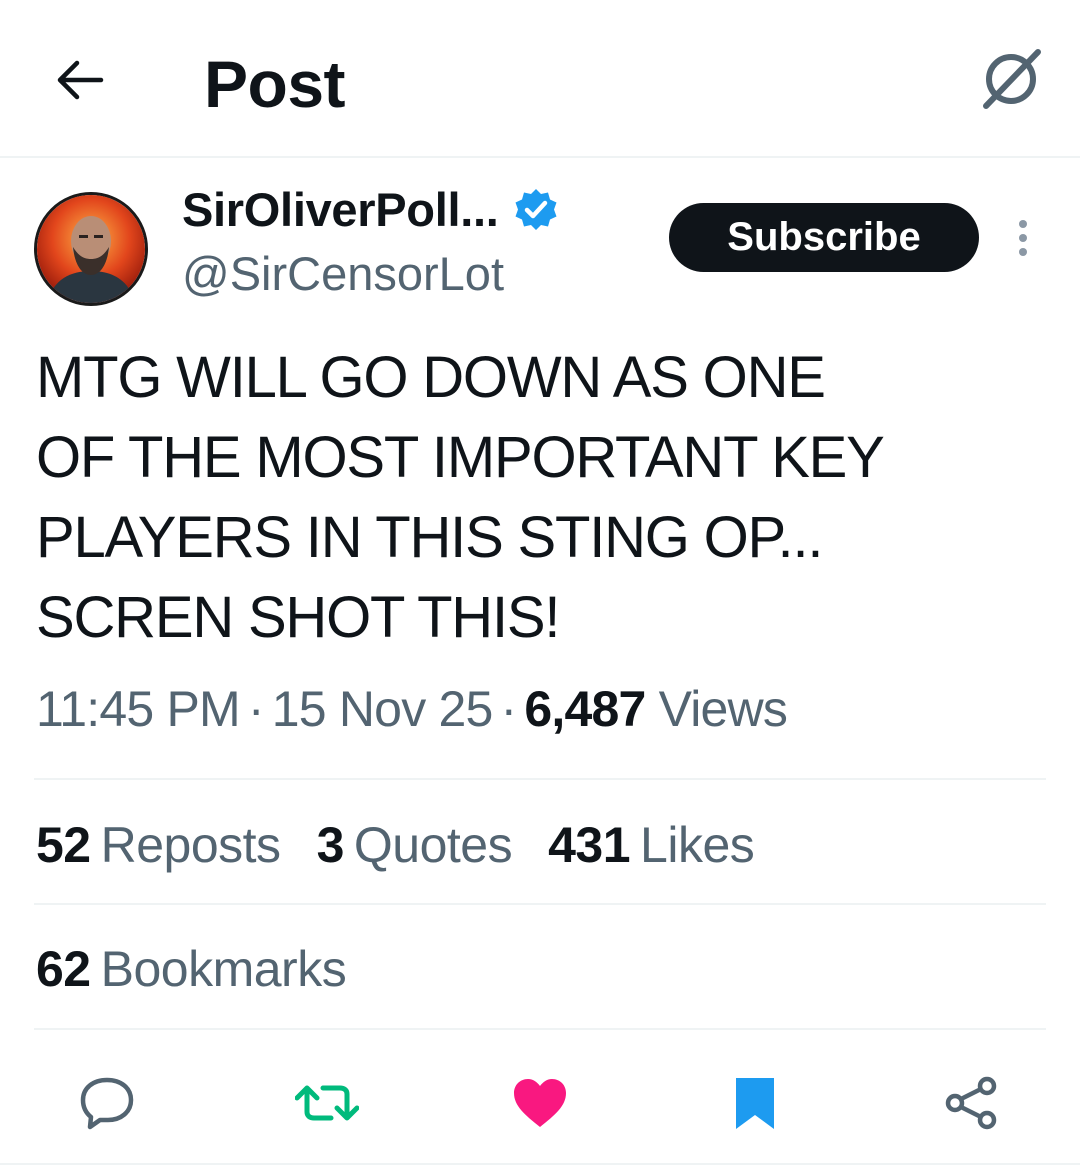 This screenshot has width=1080, height=1175. I want to click on repost-icon, so click(327, 1103).